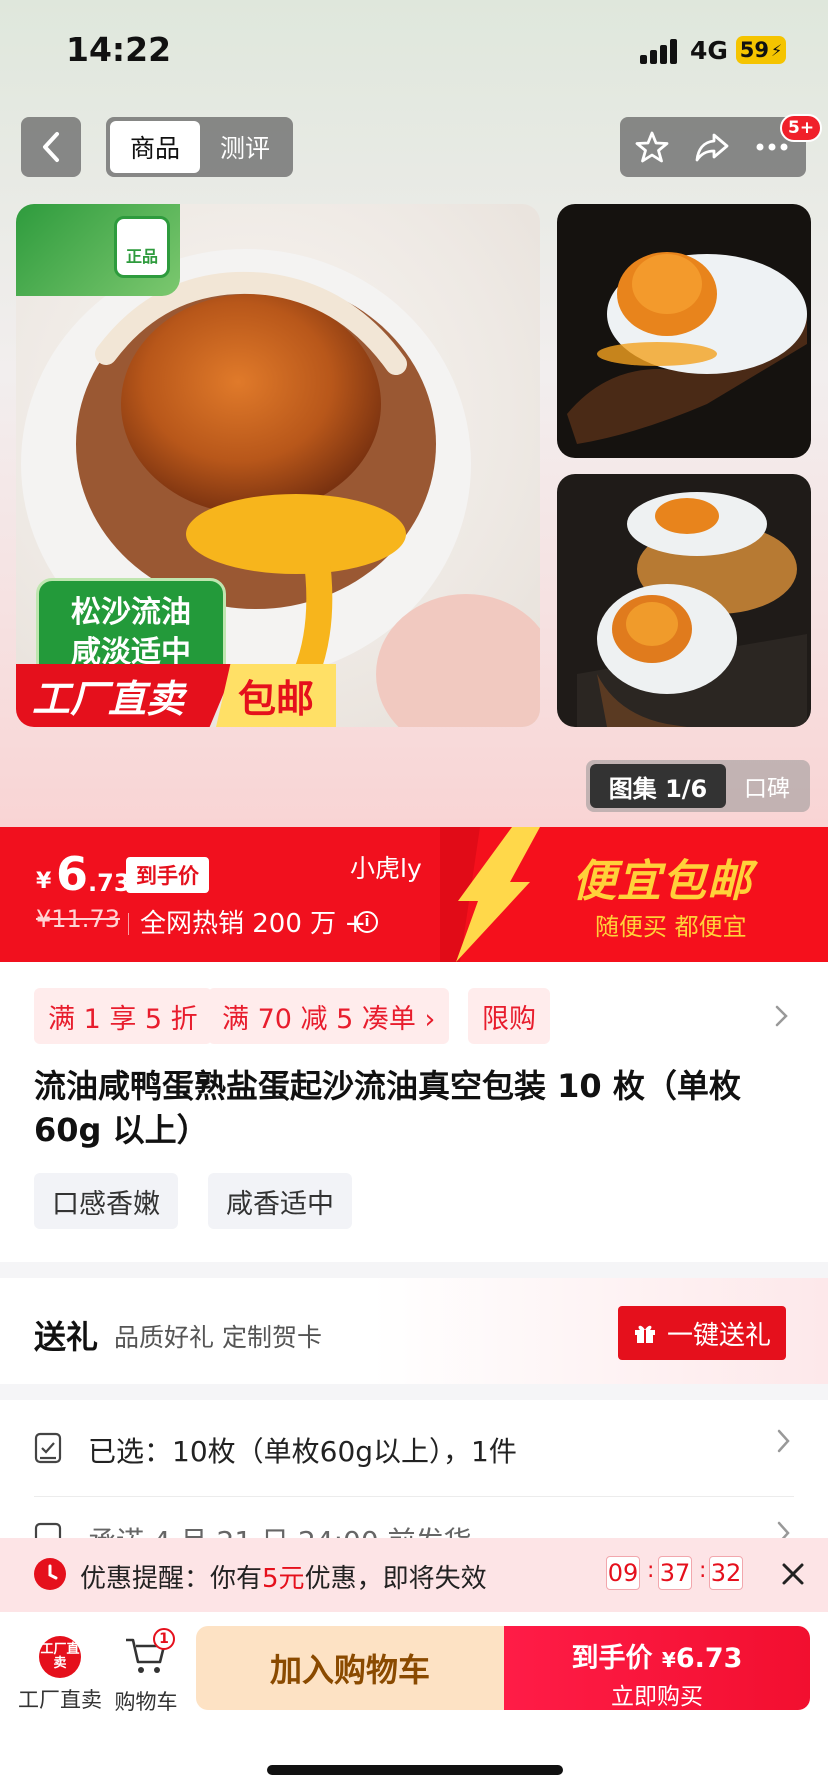  What do you see at coordinates (60, 1700) in the screenshot?
I see `factory-label: 工厂直卖` at bounding box center [60, 1700].